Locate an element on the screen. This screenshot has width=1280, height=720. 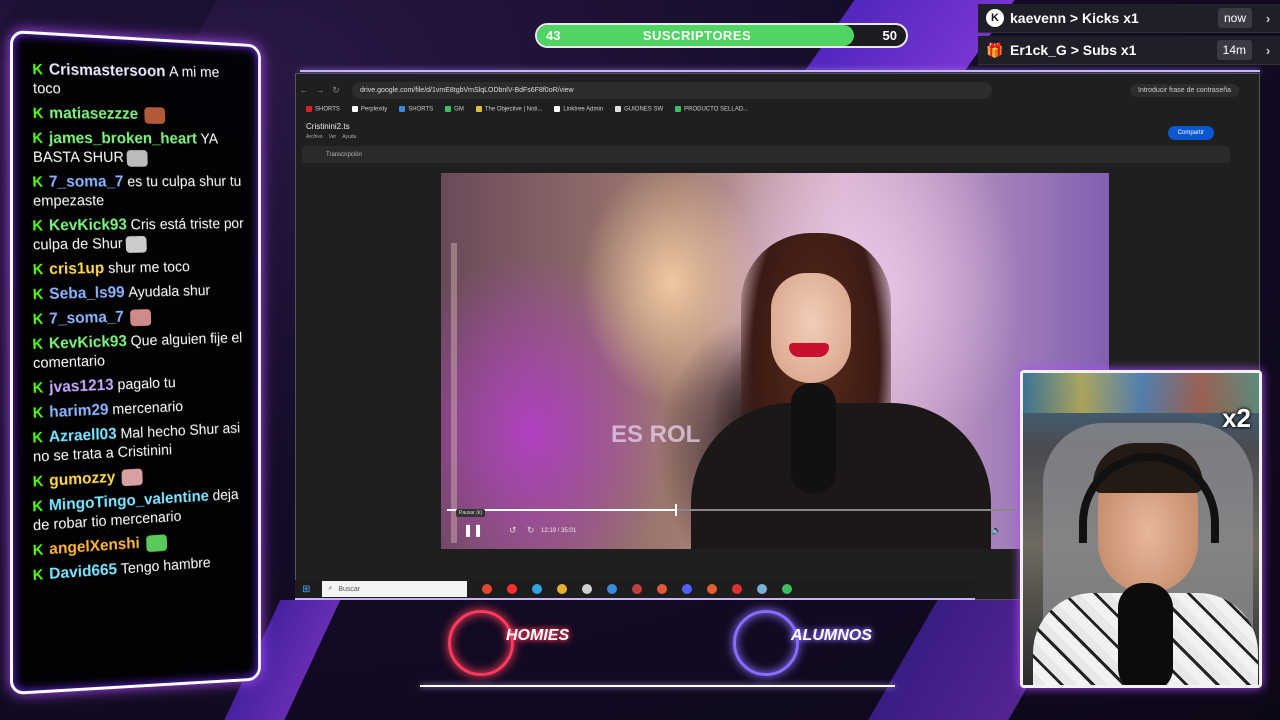
back-icon: ← is located at coordinates (304, 90).